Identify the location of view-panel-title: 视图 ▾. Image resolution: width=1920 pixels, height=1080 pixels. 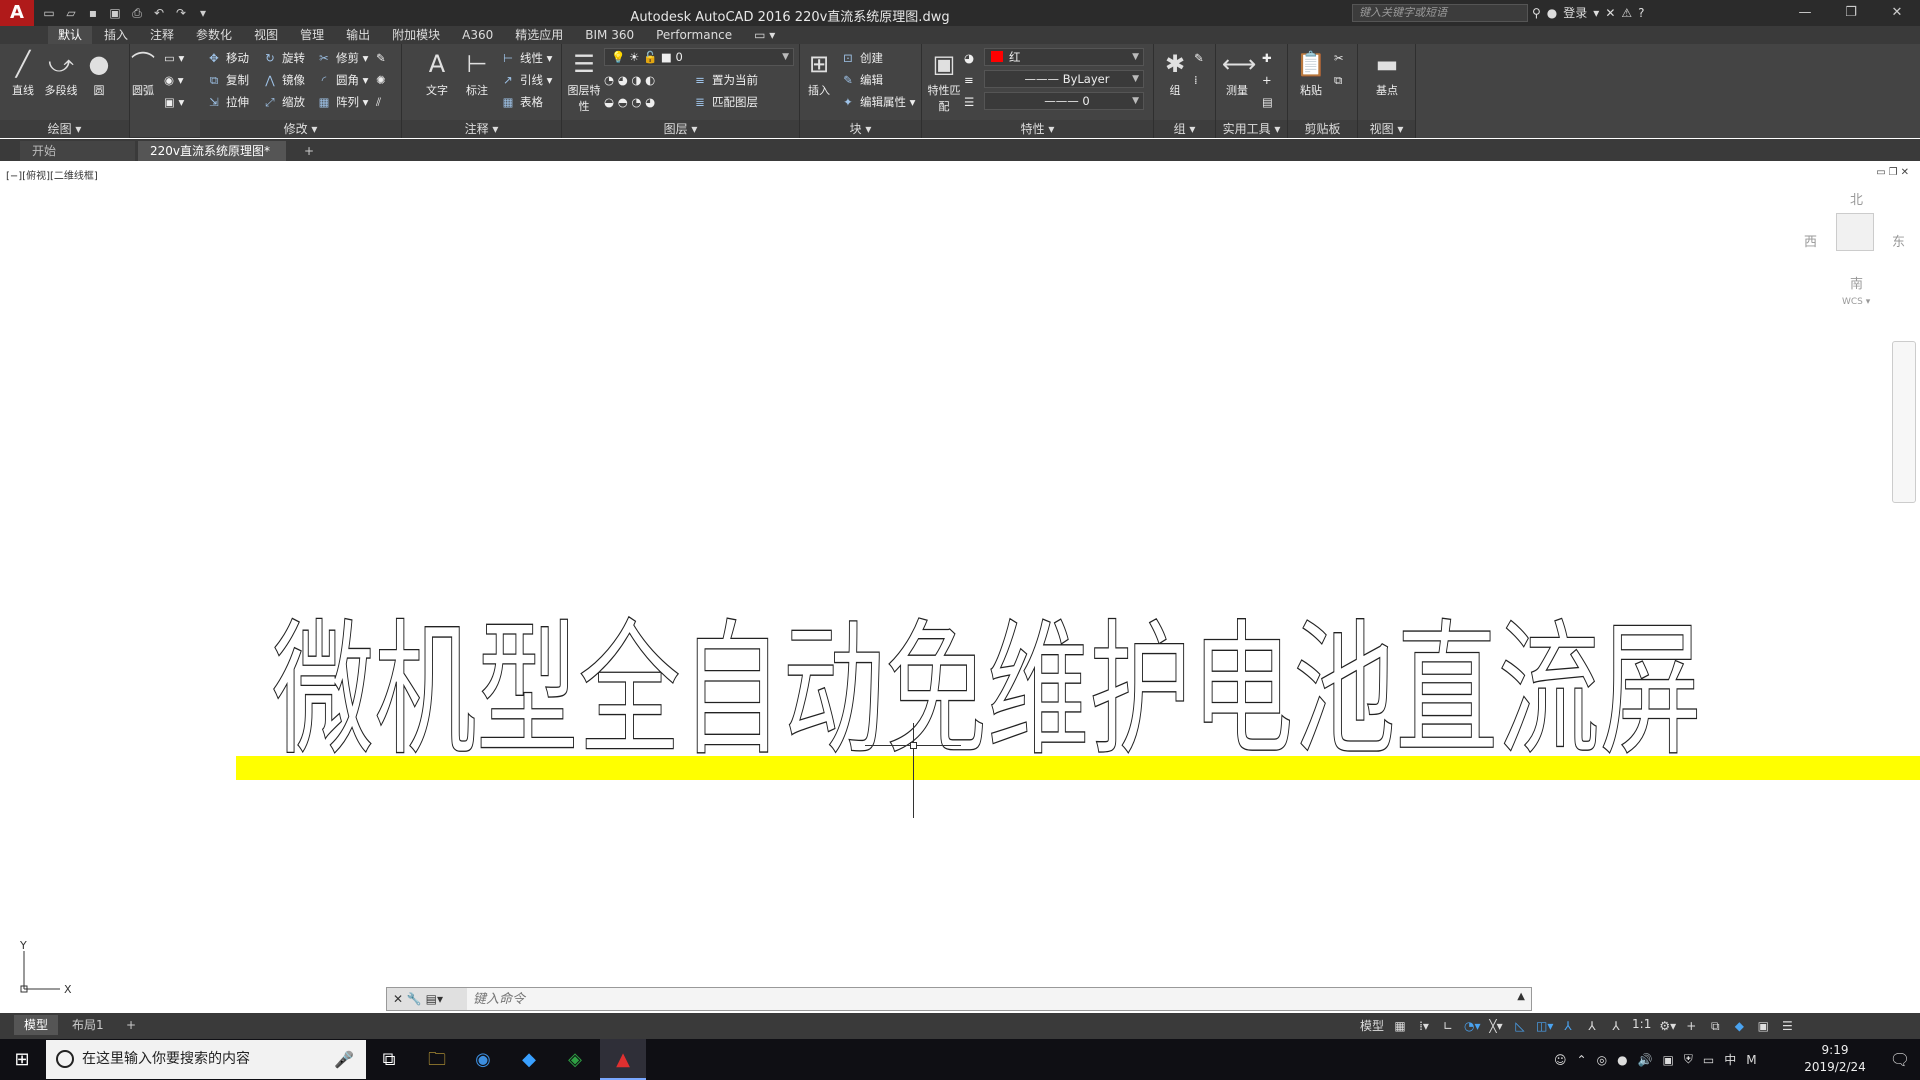
(1386, 129).